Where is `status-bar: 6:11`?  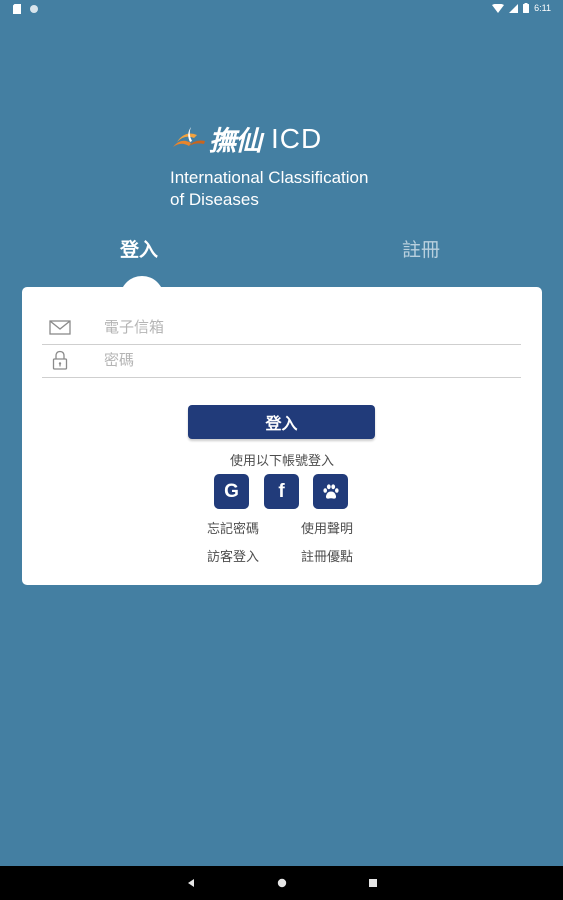 status-bar: 6:11 is located at coordinates (281, 9).